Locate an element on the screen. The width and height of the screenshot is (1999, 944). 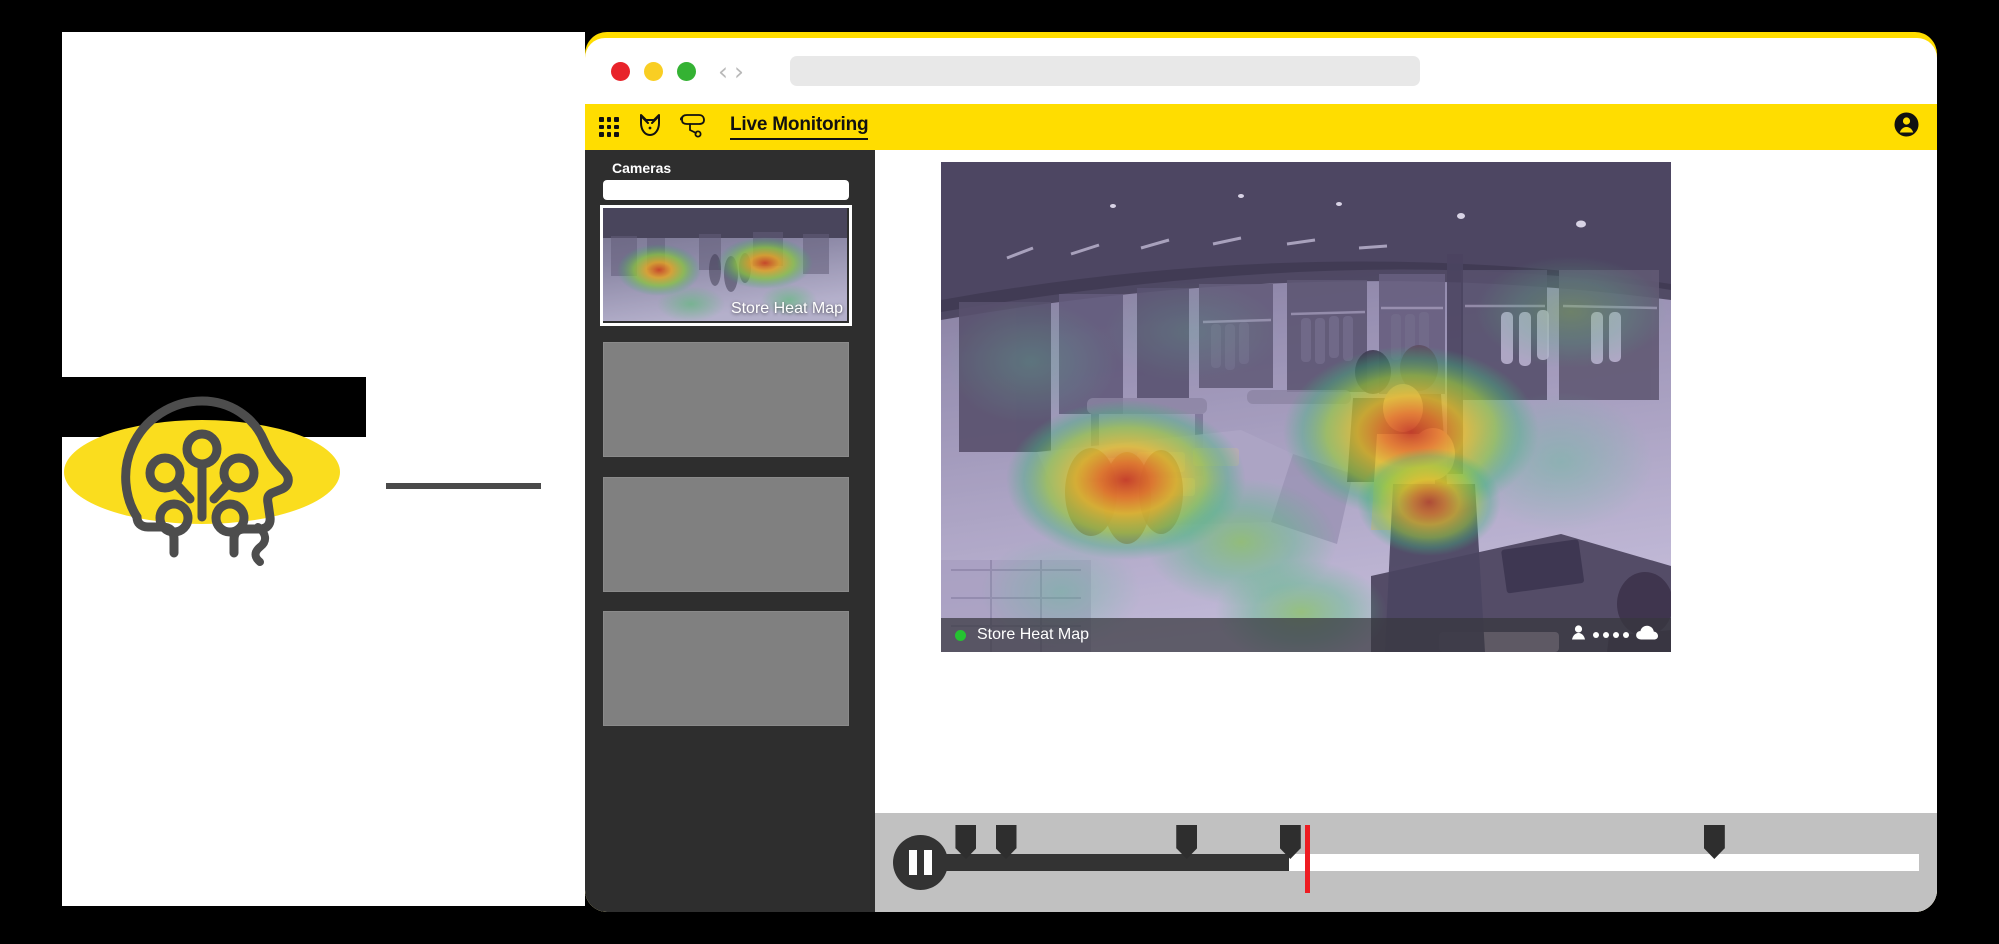
close-window-button is located at coordinates (620, 71).